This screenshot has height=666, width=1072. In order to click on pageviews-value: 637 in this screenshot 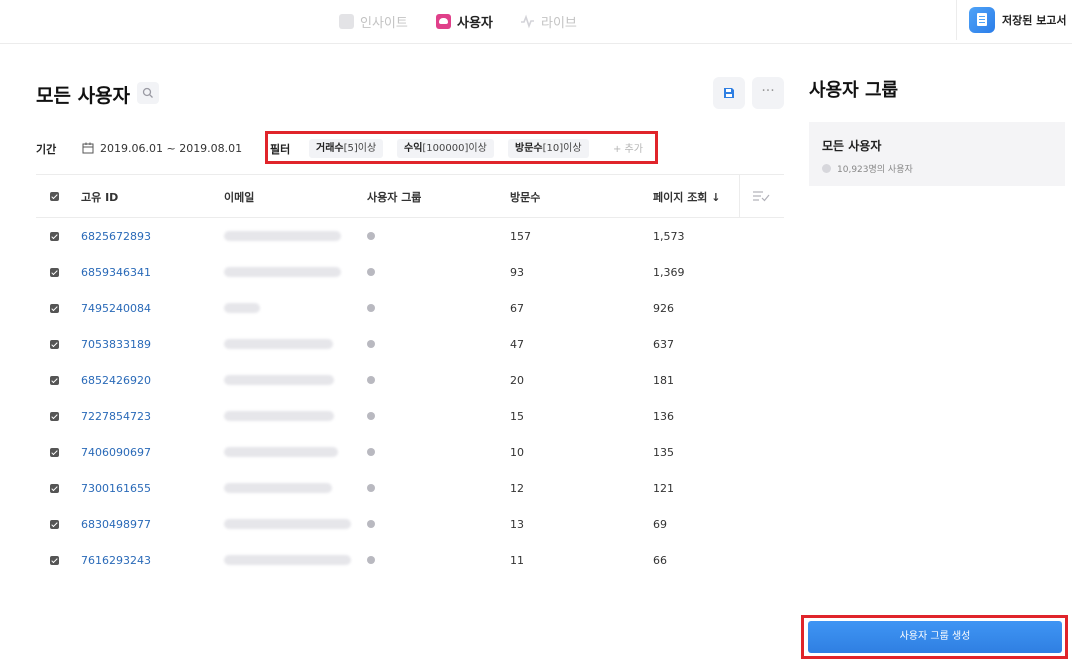, I will do `click(663, 344)`.